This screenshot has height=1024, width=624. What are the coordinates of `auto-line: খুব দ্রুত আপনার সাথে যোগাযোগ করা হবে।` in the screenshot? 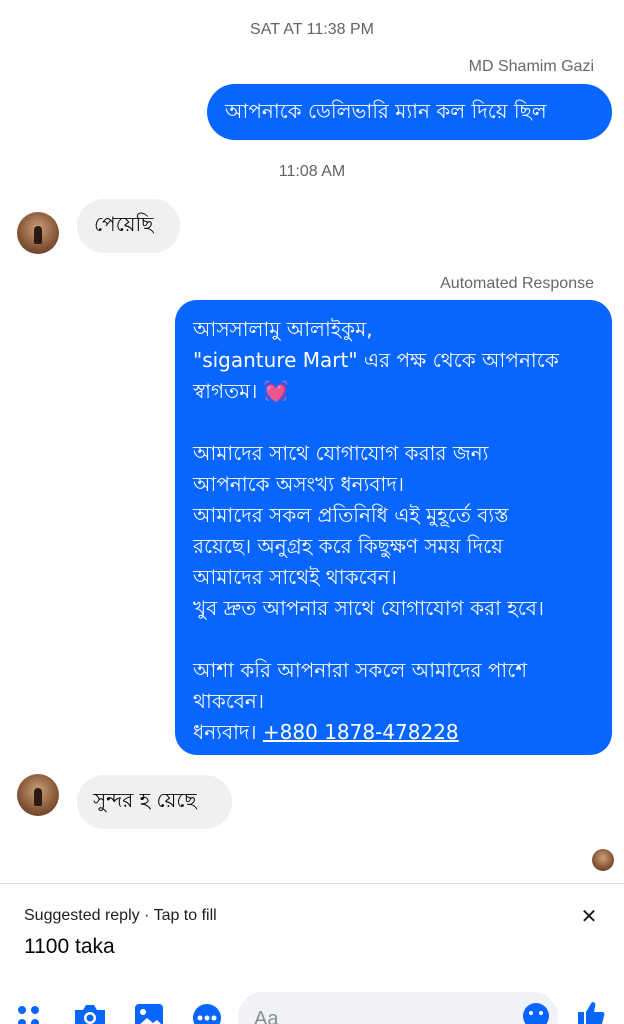 It's located at (369, 608).